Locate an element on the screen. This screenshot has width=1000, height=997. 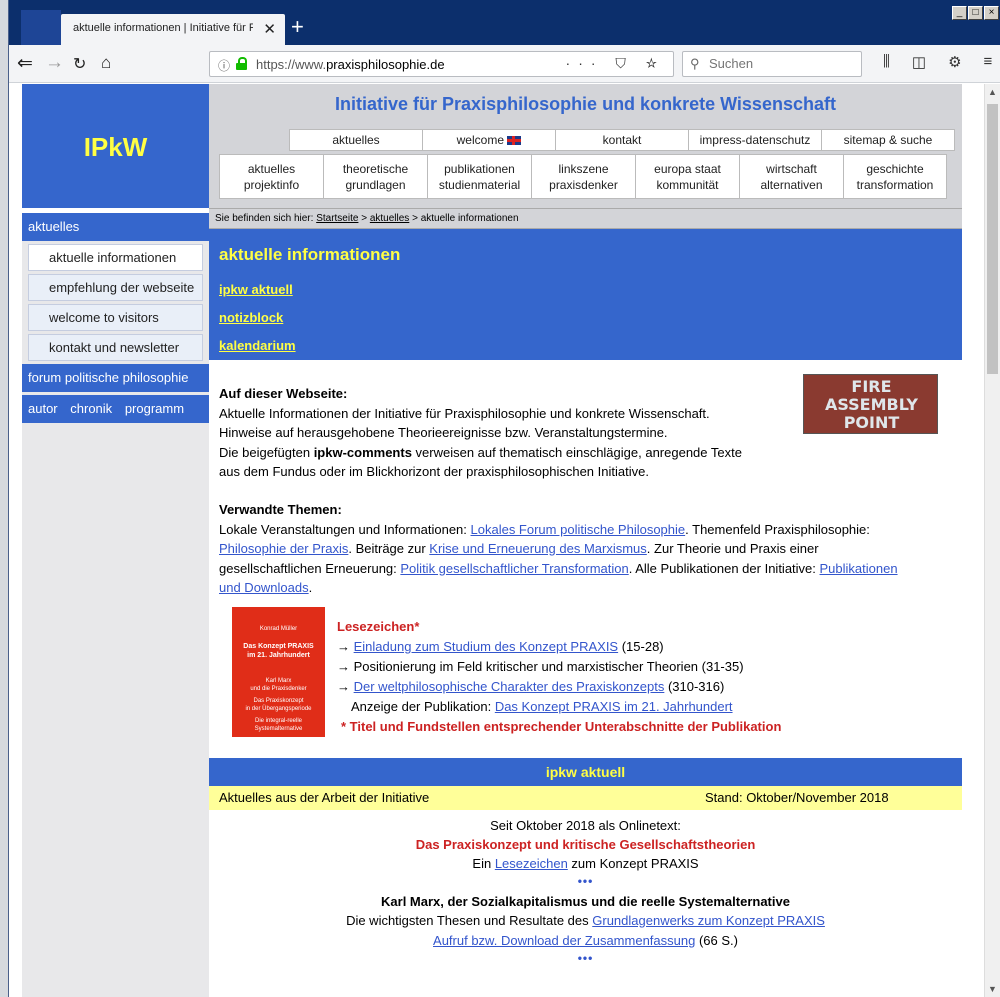
info-icon: ⓘ is located at coordinates (224, 65).